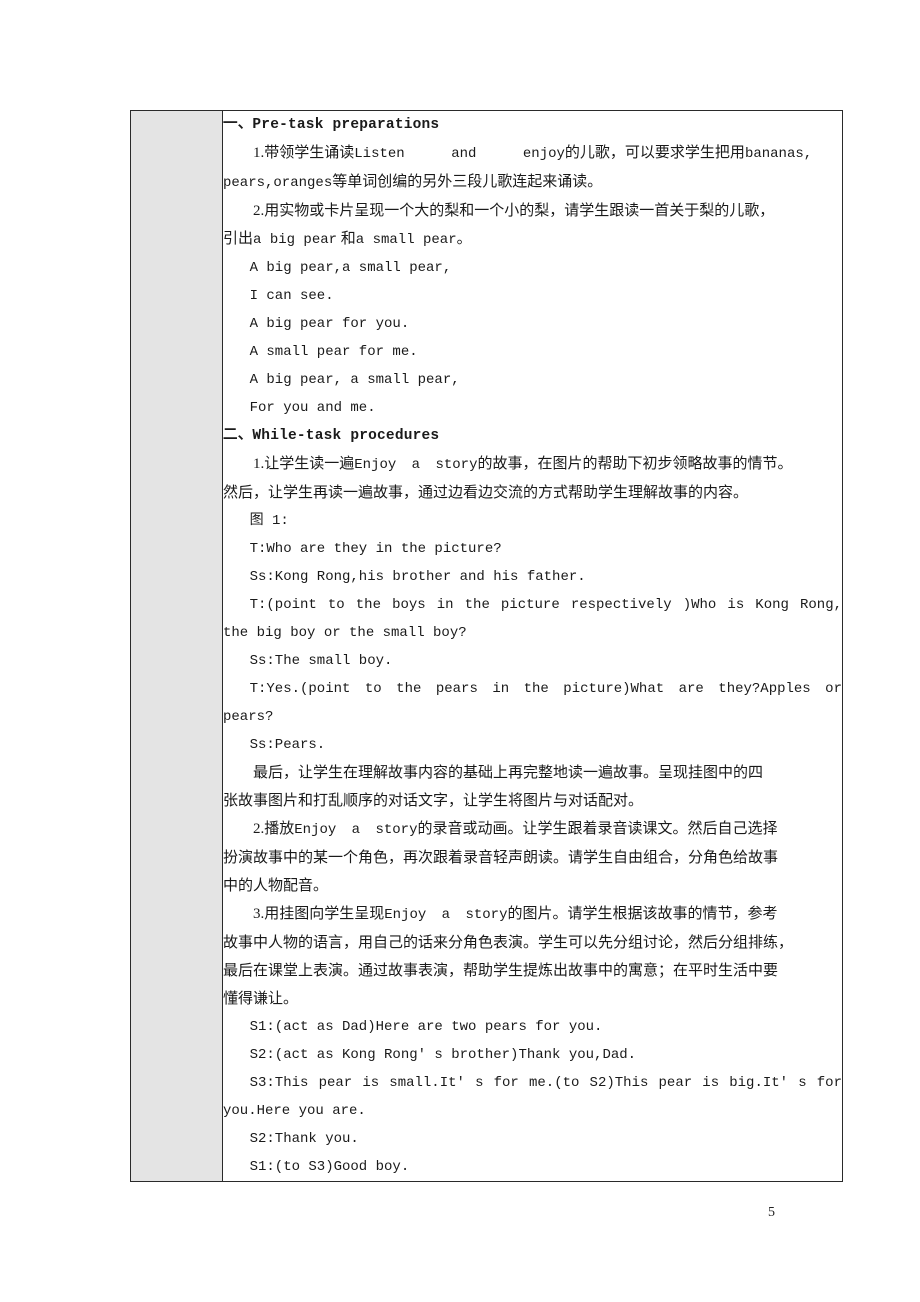  I want to click on rhyme-line-5: A big pear, a small pear,, so click(354, 380).